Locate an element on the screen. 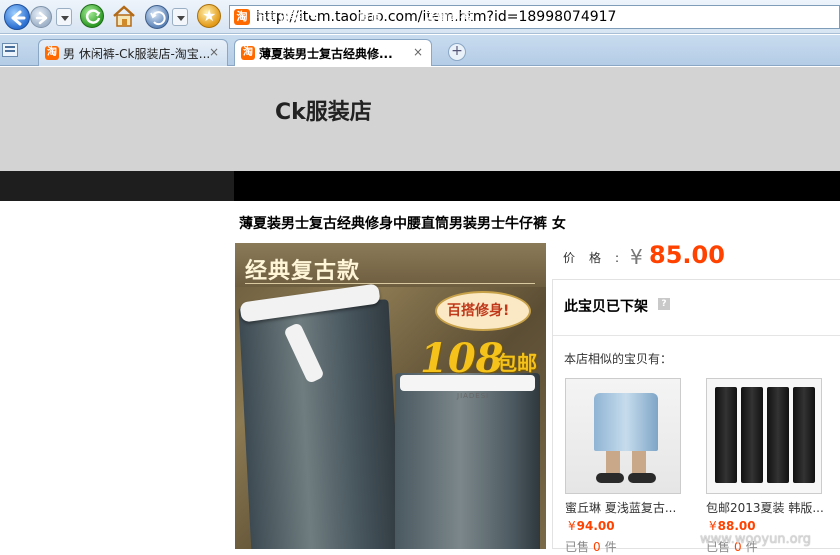  favorites-star-icon: ★ is located at coordinates (209, 15).